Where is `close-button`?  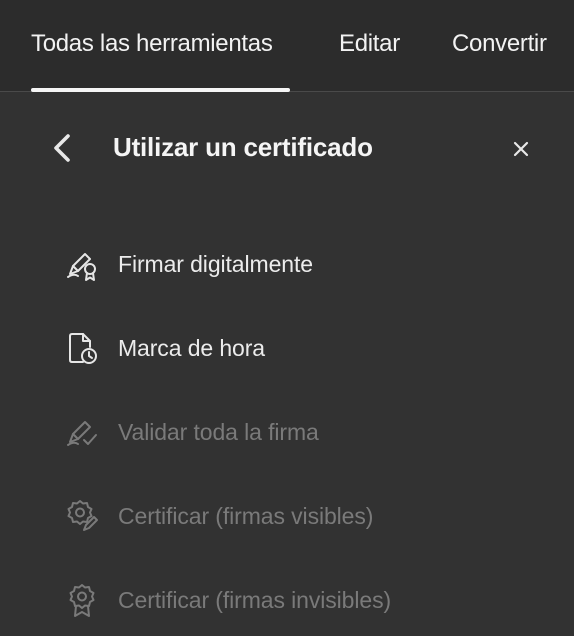 close-button is located at coordinates (521, 149).